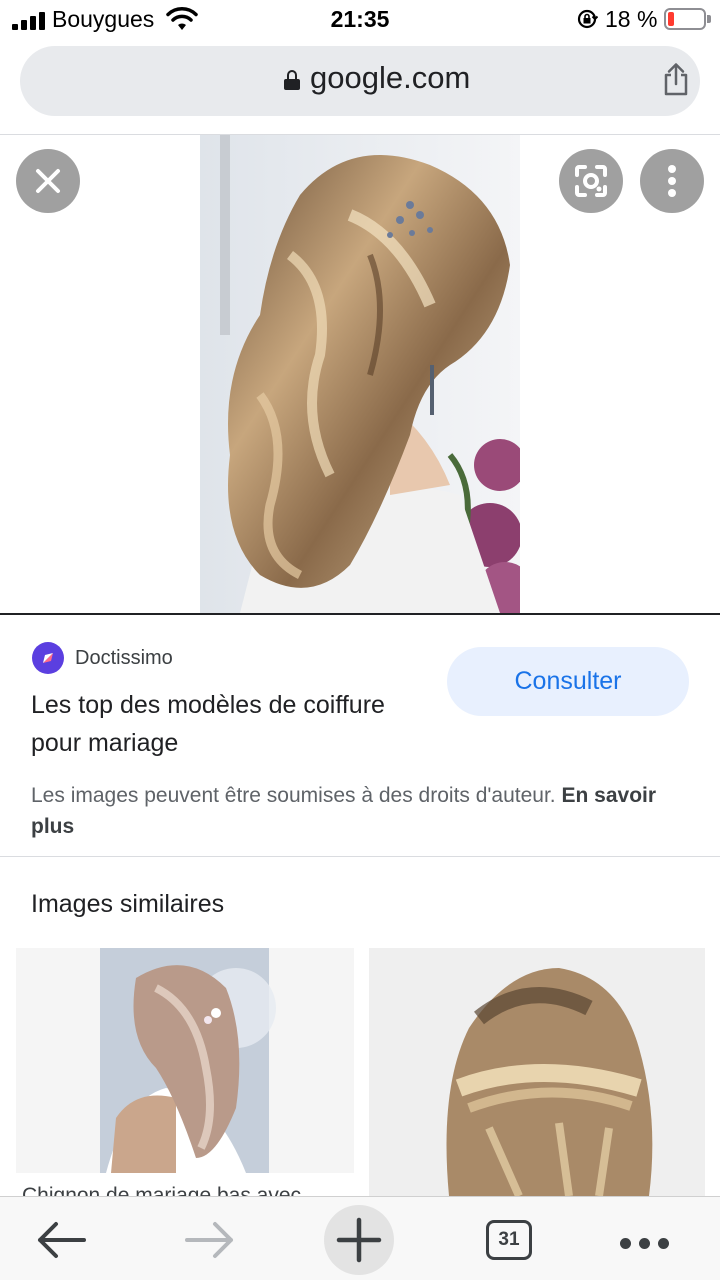 Image resolution: width=720 pixels, height=1280 pixels. What do you see at coordinates (676, 80) in the screenshot?
I see `share-icon` at bounding box center [676, 80].